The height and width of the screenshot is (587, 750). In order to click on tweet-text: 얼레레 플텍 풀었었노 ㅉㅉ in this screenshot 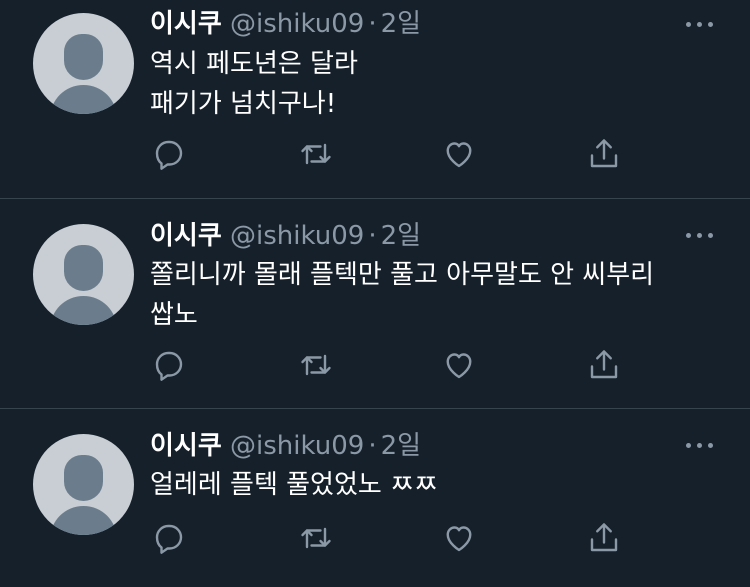, I will do `click(294, 485)`.